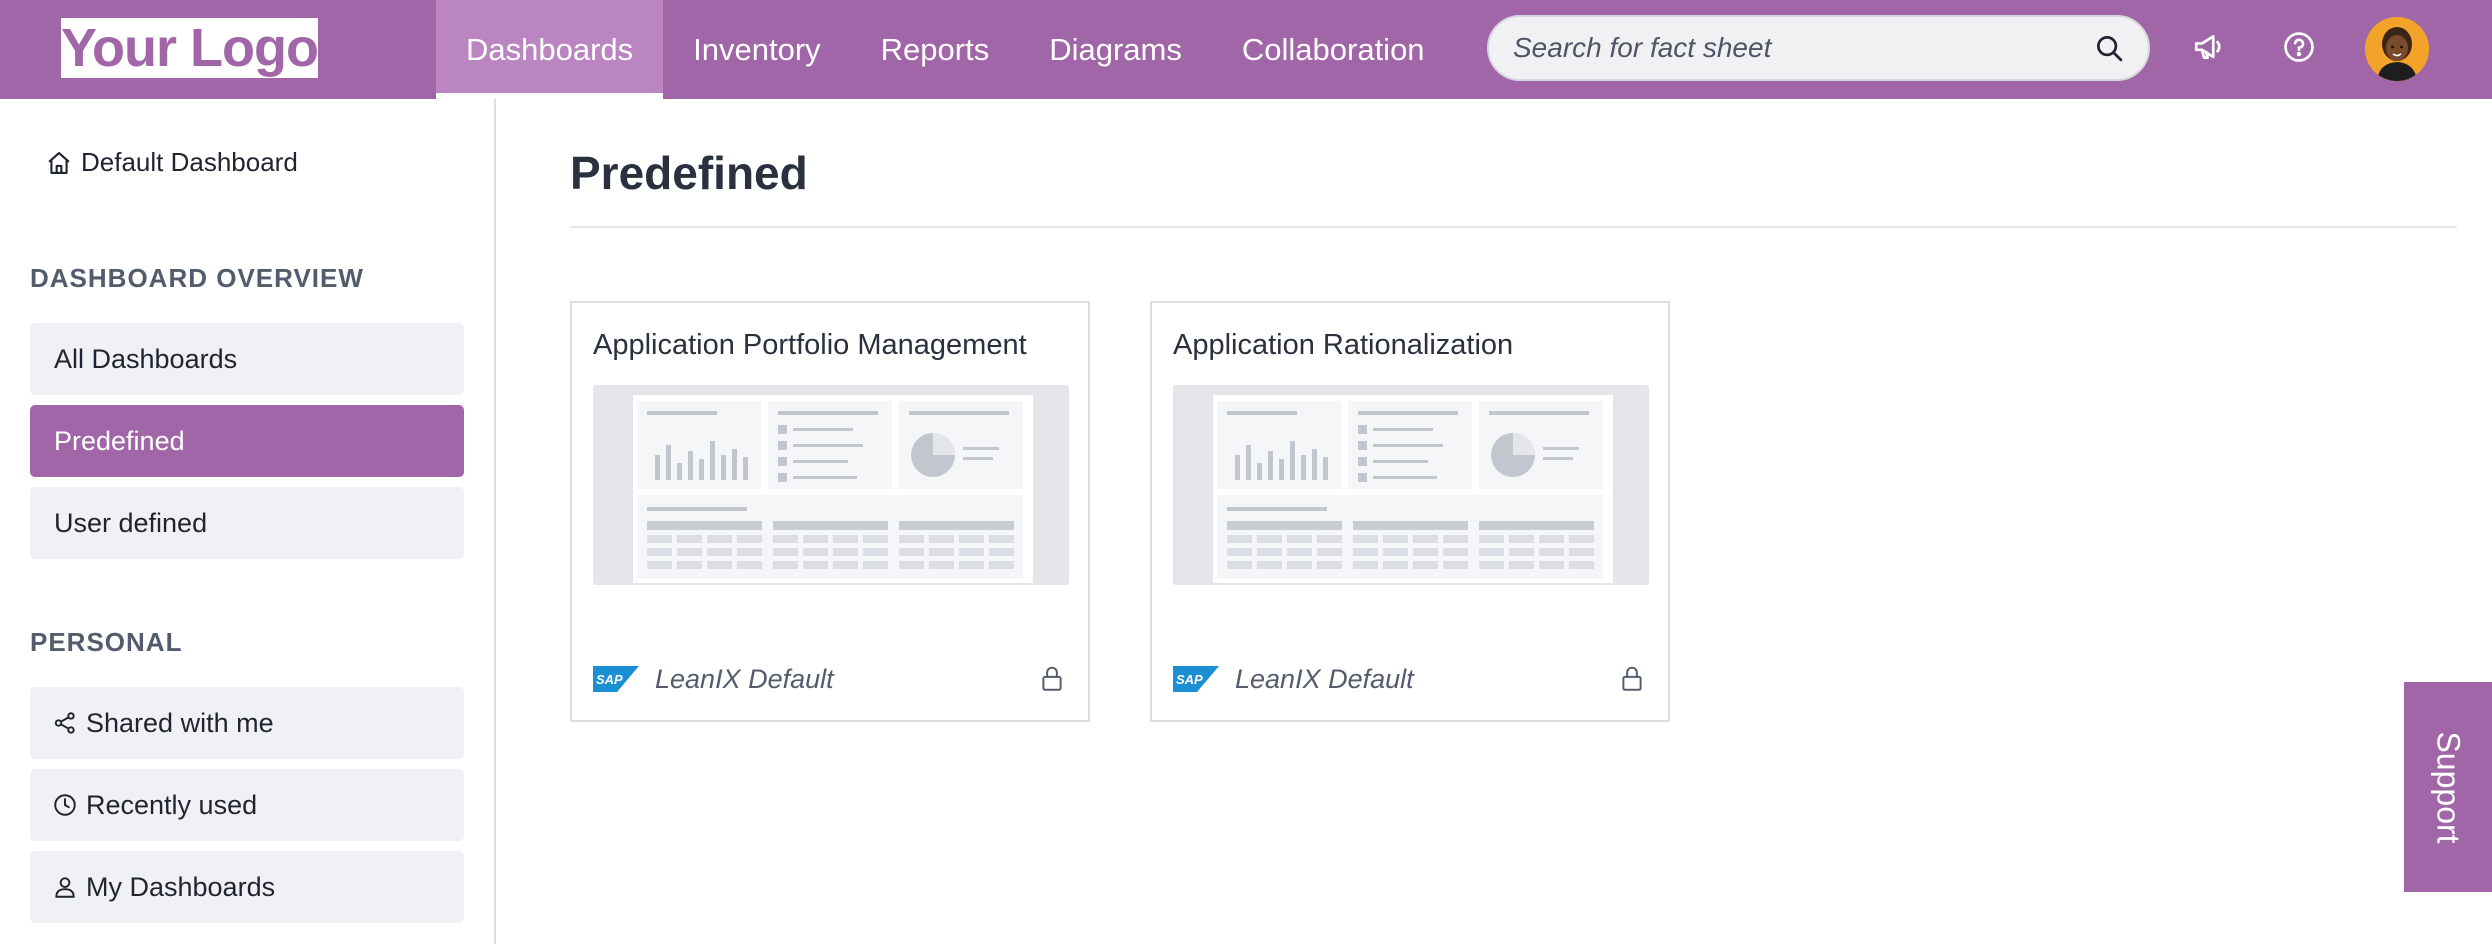  Describe the element at coordinates (172, 804) in the screenshot. I see `sidebar-item-label: Recently used` at that location.